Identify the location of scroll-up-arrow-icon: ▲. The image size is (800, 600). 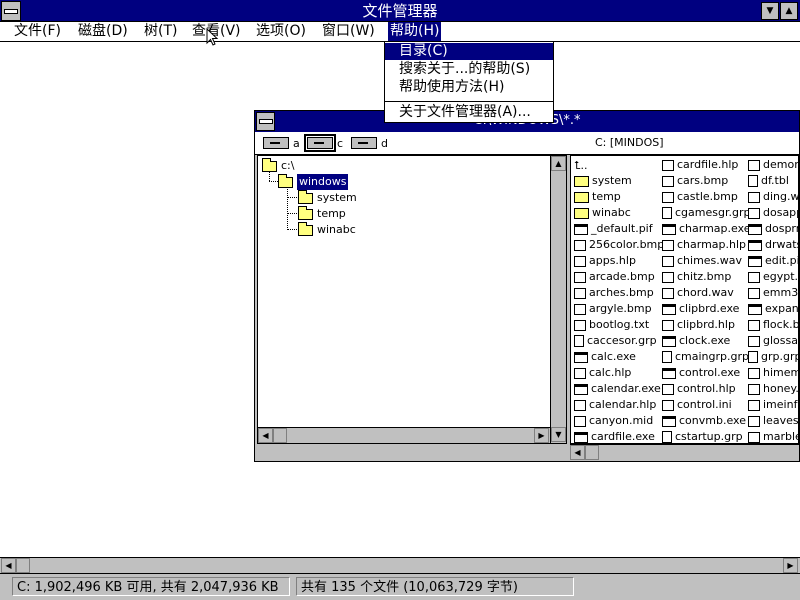
(558, 163).